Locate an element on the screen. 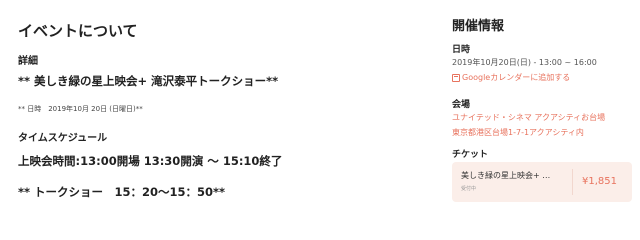 This screenshot has width=640, height=240. ticket-price: ¥1,851 is located at coordinates (599, 181).